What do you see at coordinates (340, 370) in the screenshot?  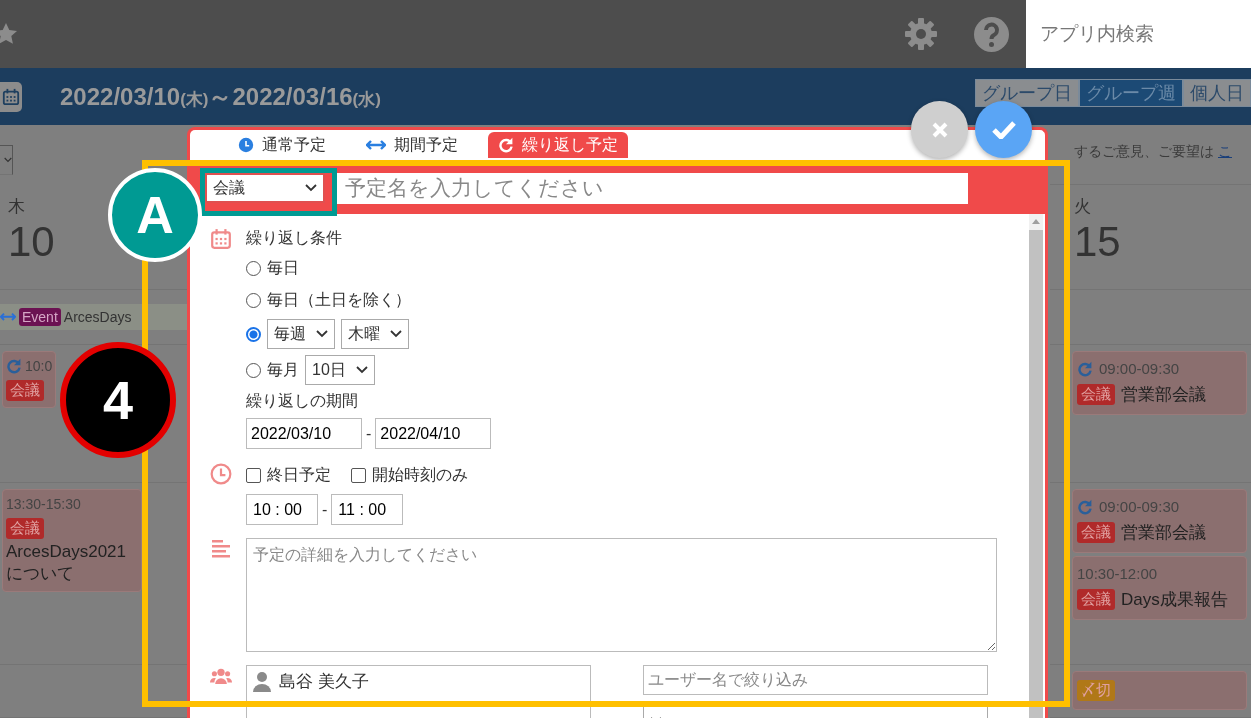 I see `select-control: 10日` at bounding box center [340, 370].